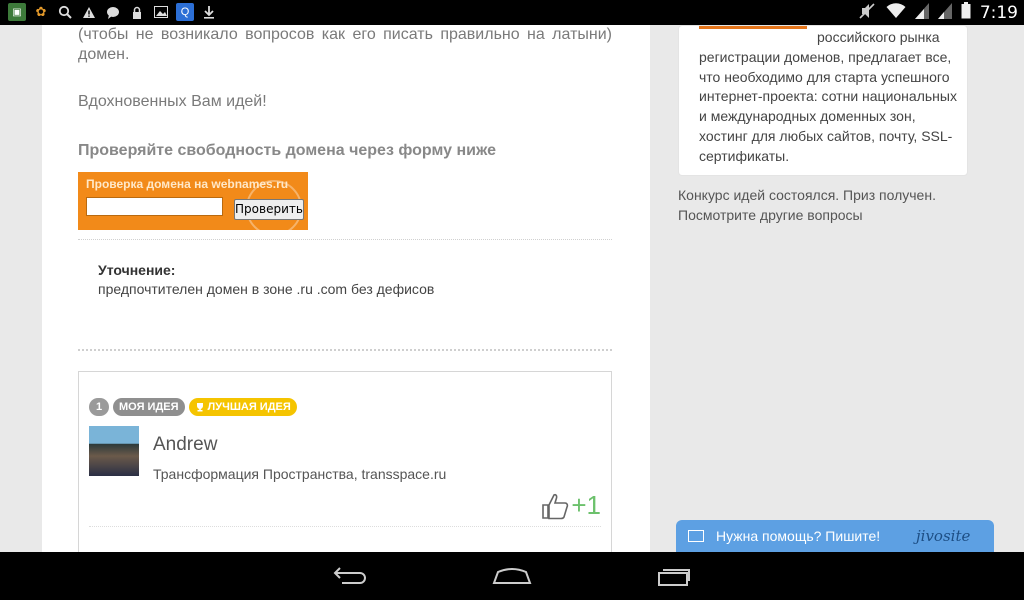 The width and height of the screenshot is (1024, 600). Describe the element at coordinates (113, 12) in the screenshot. I see `chat-bubble-icon` at that location.